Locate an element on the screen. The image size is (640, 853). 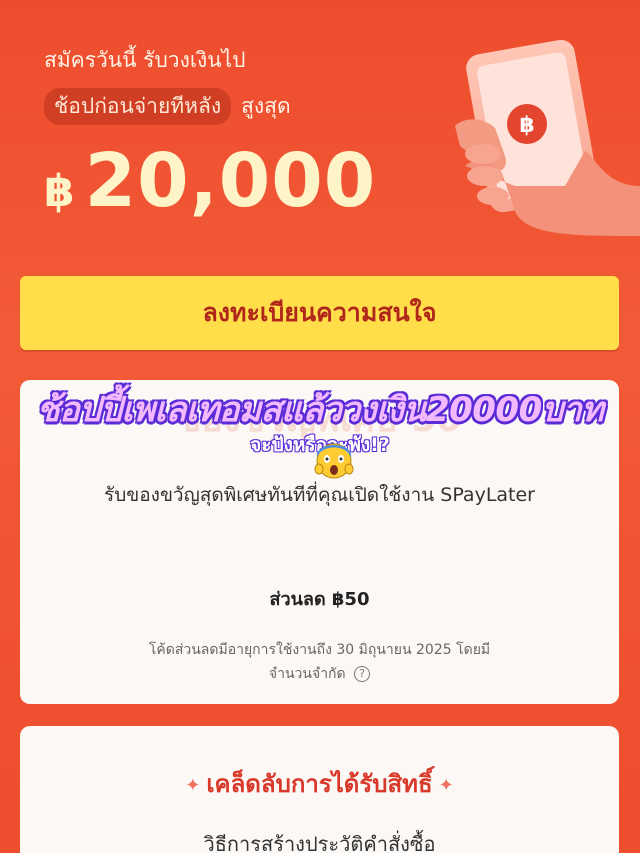
amount-value: 20,000 is located at coordinates (230, 181).